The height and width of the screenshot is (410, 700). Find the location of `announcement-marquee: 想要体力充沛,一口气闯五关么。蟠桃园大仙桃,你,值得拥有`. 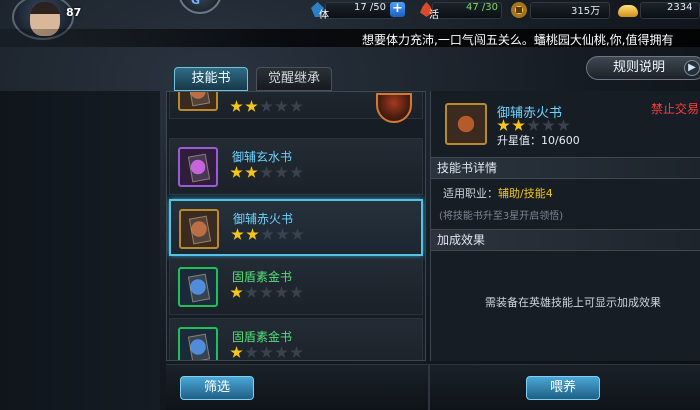

announcement-marquee: 想要体力充沛,一口气闯五关么。蟠桃园大仙桃,你,值得拥有 is located at coordinates (350, 38).